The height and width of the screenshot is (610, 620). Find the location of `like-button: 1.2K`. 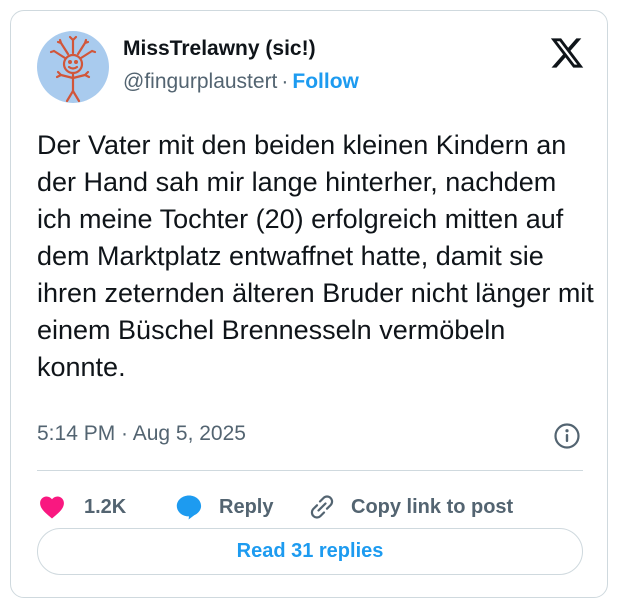

like-button: 1.2K is located at coordinates (82, 507).